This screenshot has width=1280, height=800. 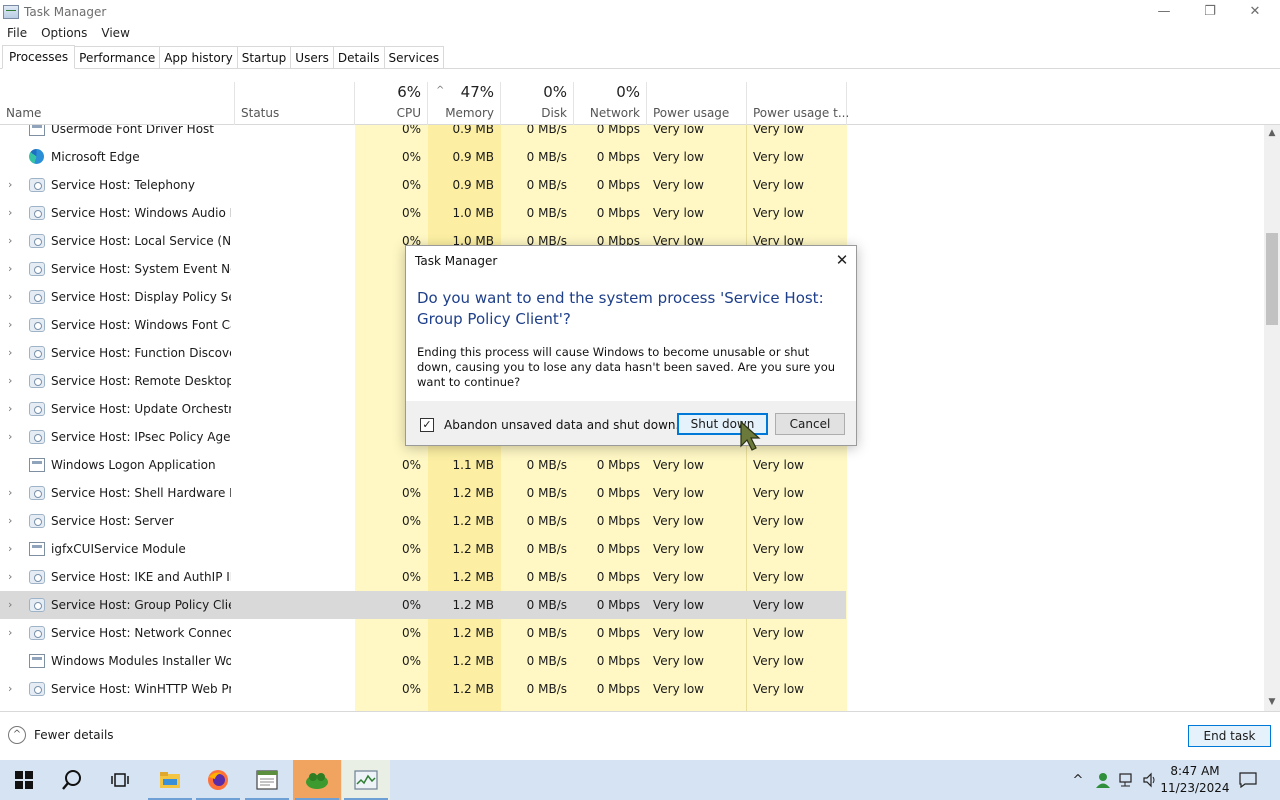 I want to click on dialog-title: Task Manager, so click(x=456, y=261).